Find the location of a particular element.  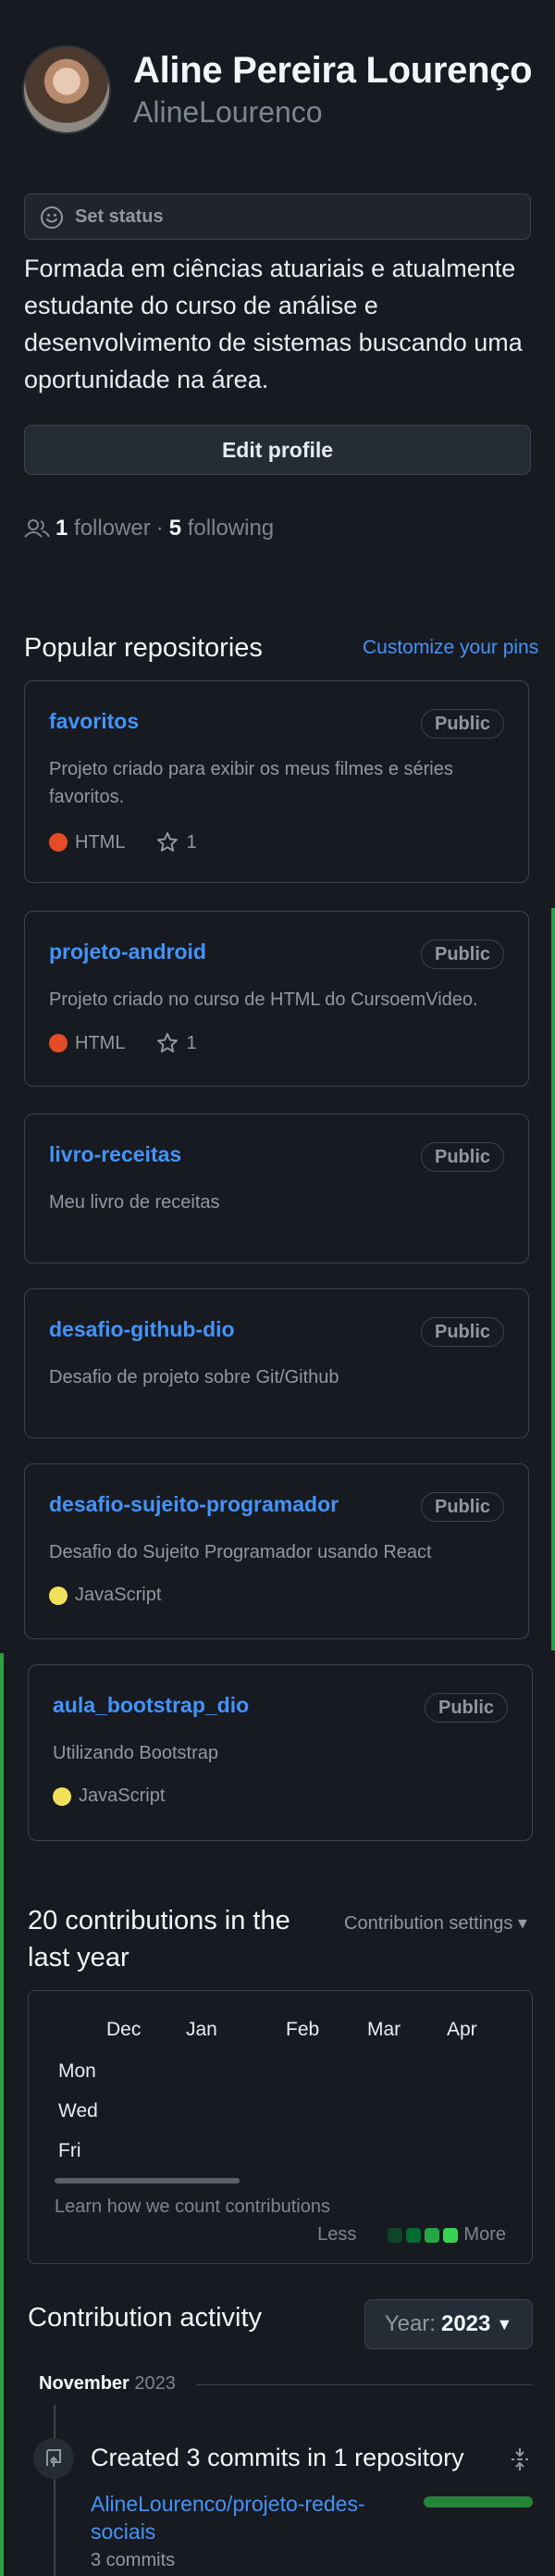

profile-name: Aline Pereira Lourenço is located at coordinates (333, 70).